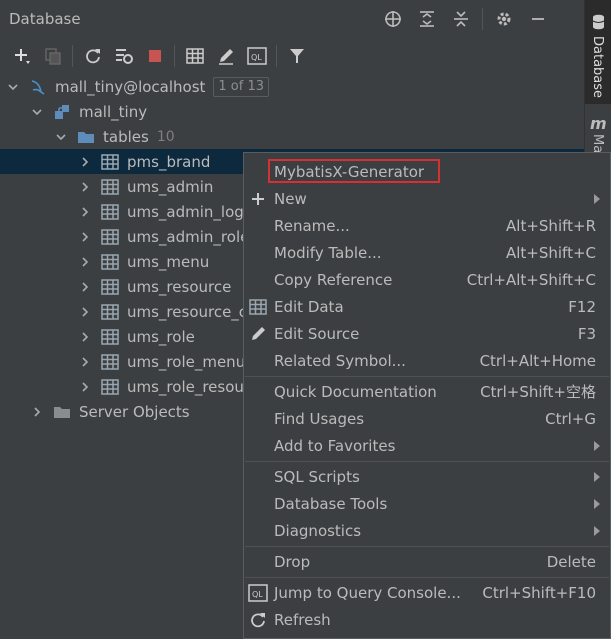  What do you see at coordinates (538, 19) in the screenshot?
I see `minimize-icon` at bounding box center [538, 19].